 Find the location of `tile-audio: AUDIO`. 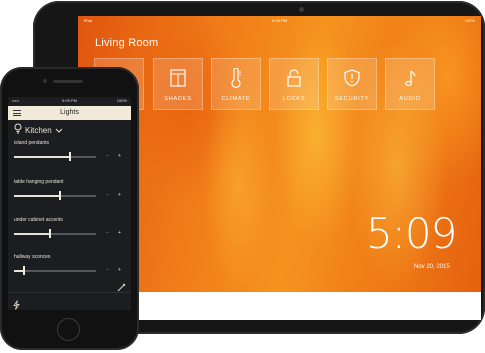

tile-audio: AUDIO is located at coordinates (410, 84).